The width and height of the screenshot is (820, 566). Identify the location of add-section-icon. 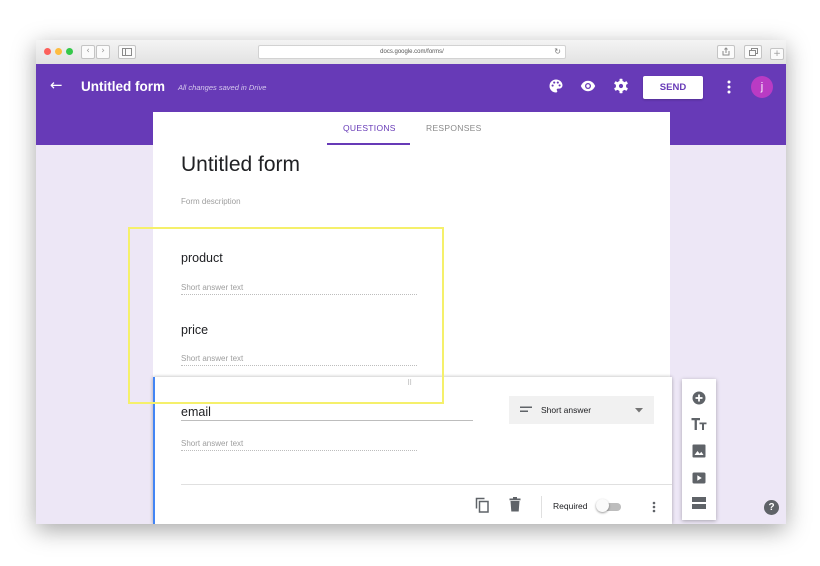
(699, 503).